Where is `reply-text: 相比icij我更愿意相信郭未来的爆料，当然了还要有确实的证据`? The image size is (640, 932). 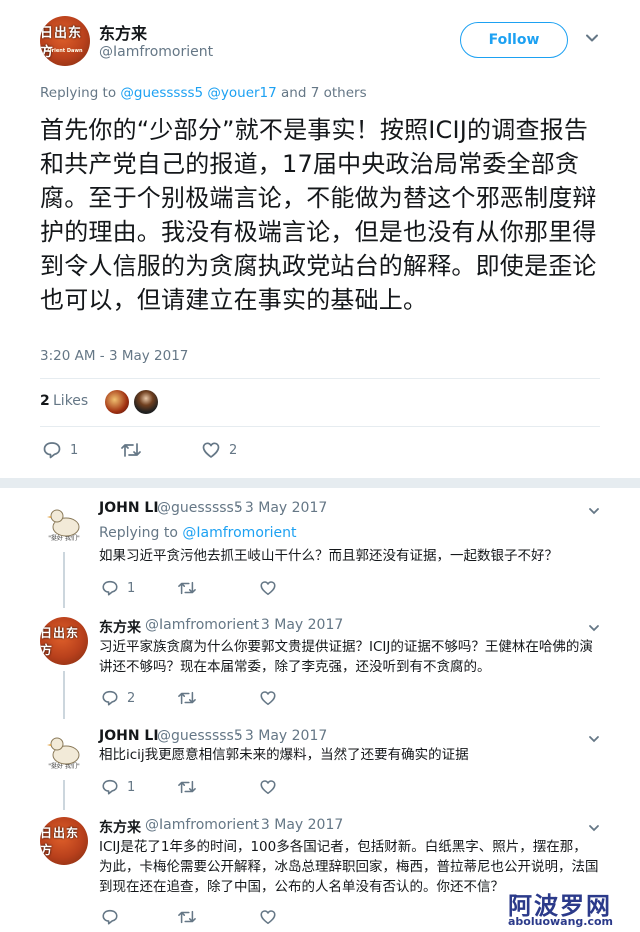
reply-text: 相比icij我更愿意相信郭未来的爆料，当然了还要有确实的证据 is located at coordinates (284, 755).